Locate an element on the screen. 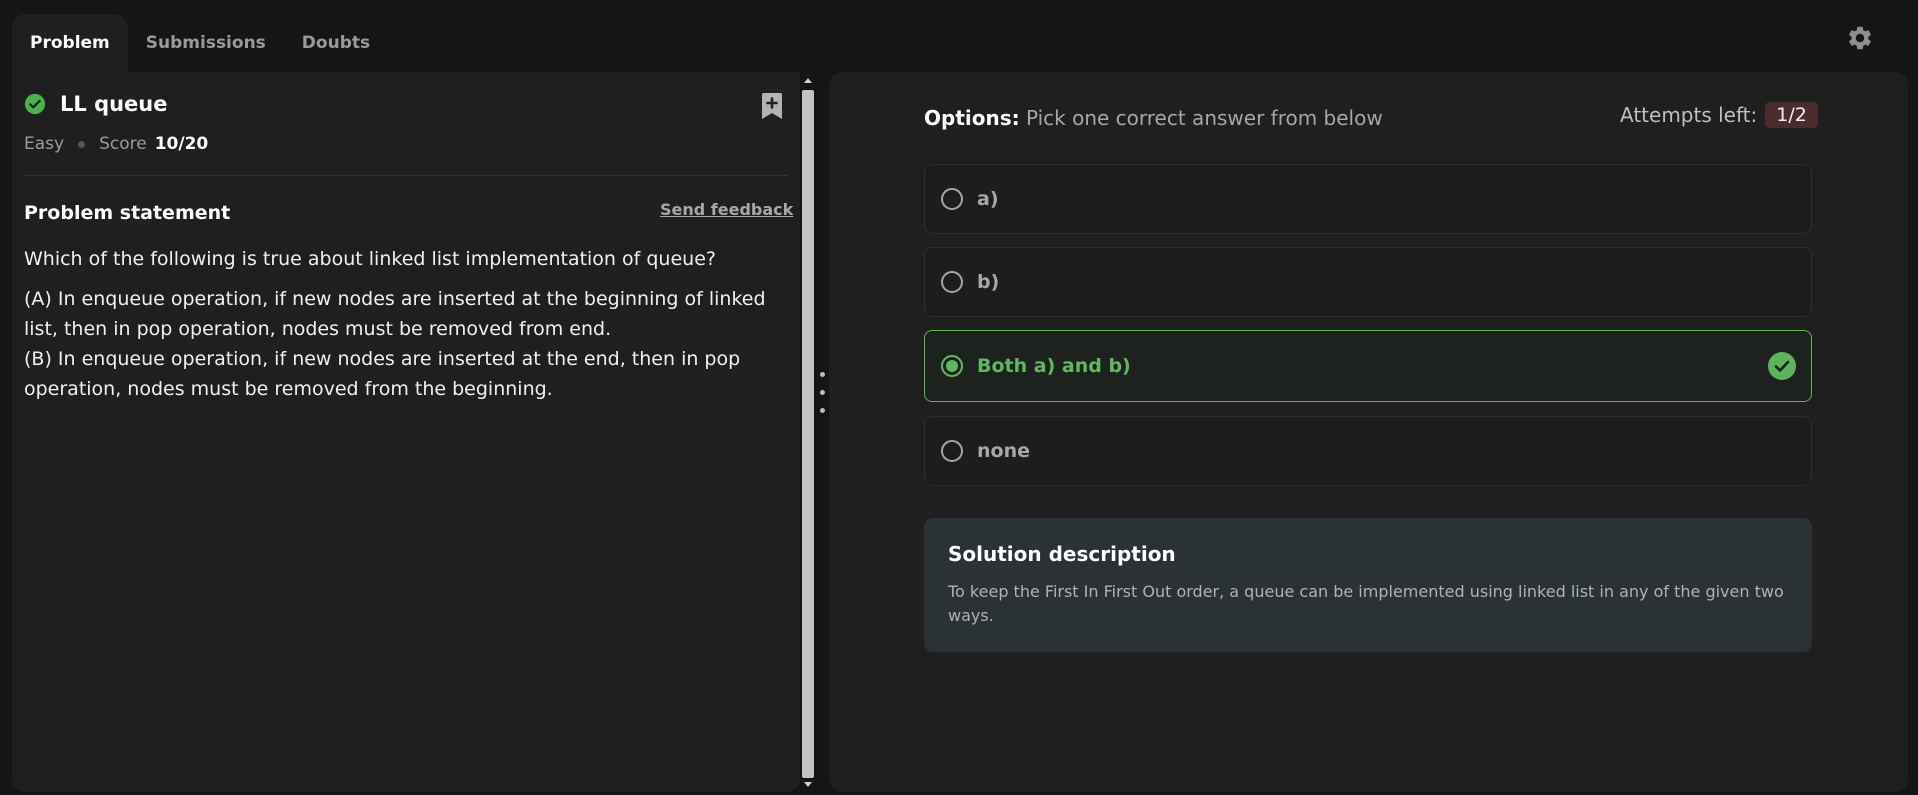 This screenshot has width=1918, height=795. score-value: 10/20 is located at coordinates (181, 144).